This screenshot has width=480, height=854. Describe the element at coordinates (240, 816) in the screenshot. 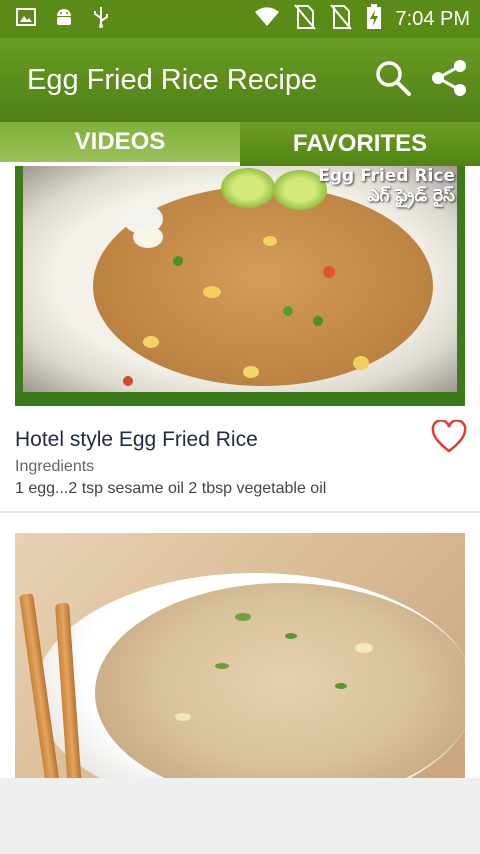

I see `bottom-area` at that location.